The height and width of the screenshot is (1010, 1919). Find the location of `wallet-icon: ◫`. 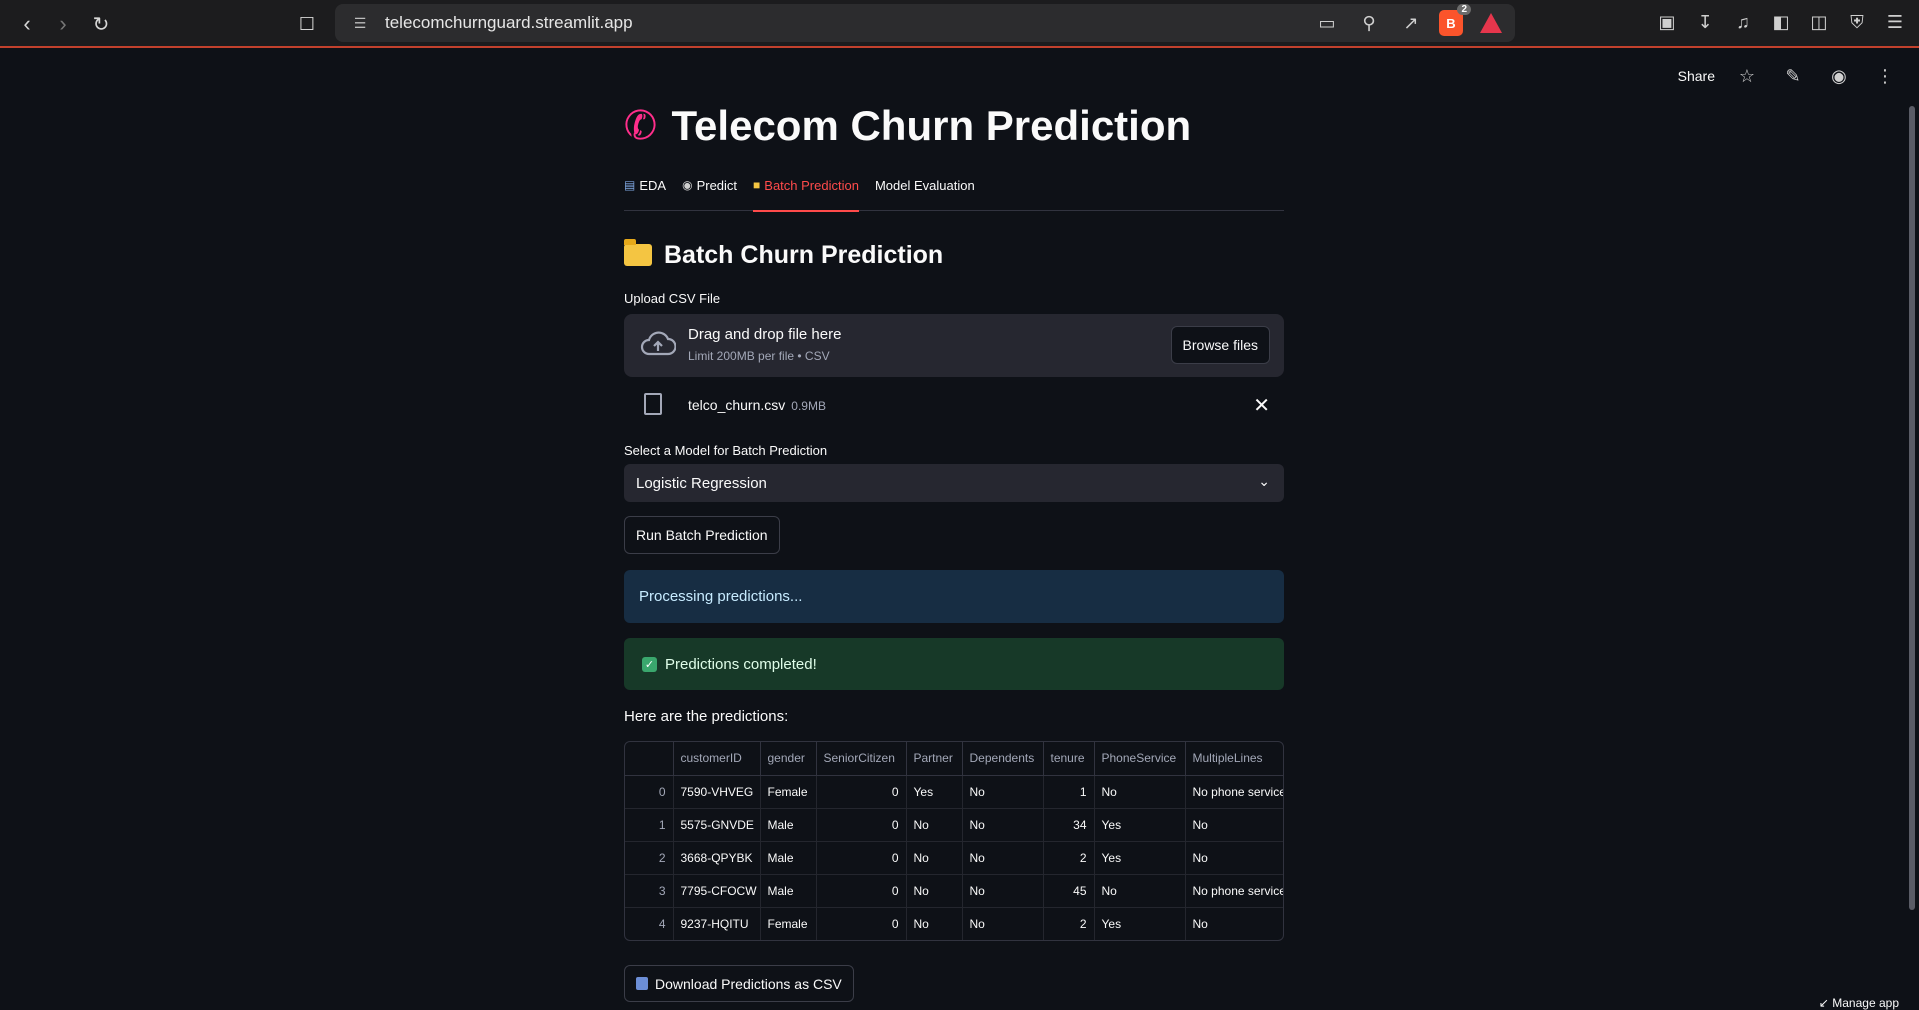

wallet-icon: ◫ is located at coordinates (1819, 22).